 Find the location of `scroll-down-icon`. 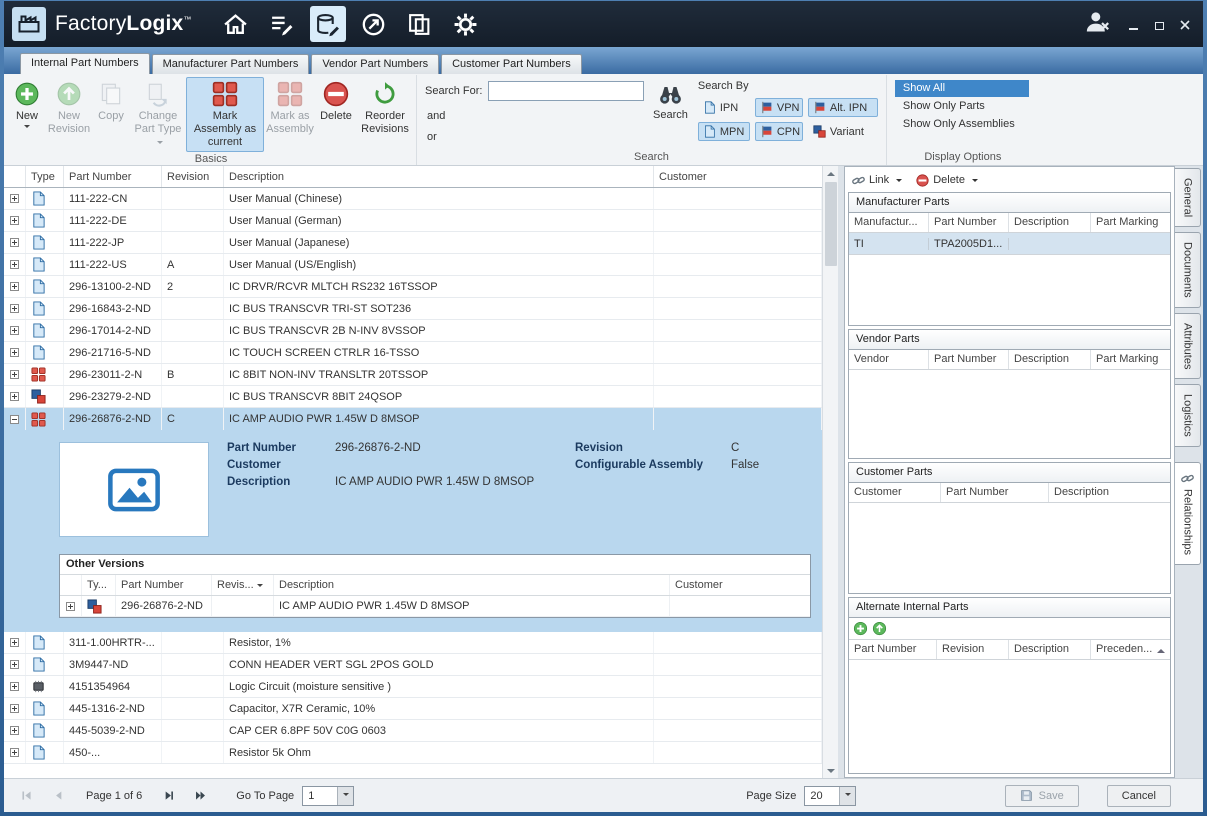

scroll-down-icon is located at coordinates (830, 770).